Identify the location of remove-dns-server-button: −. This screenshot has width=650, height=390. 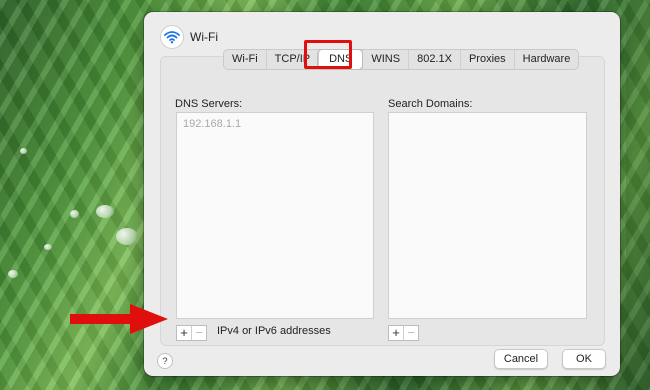
(198, 333).